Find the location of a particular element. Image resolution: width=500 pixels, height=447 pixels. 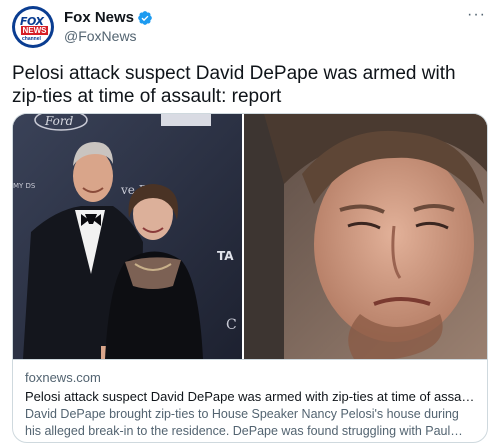

svg-text: C is located at coordinates (231, 325).